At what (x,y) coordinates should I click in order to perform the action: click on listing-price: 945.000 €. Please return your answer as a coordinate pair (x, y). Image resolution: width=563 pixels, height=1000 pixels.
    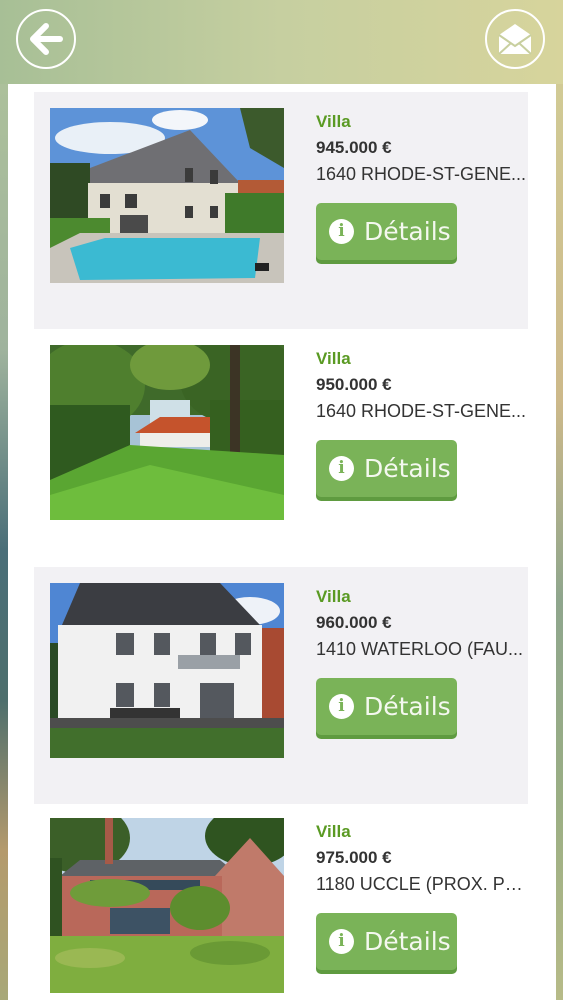
    Looking at the image, I should click on (354, 147).